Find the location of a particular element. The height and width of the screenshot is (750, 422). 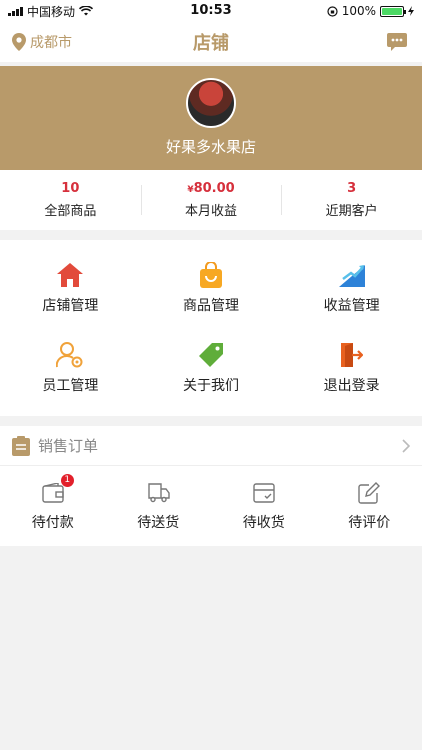

menu-about-us: 关于我们 is located at coordinates (211, 368).